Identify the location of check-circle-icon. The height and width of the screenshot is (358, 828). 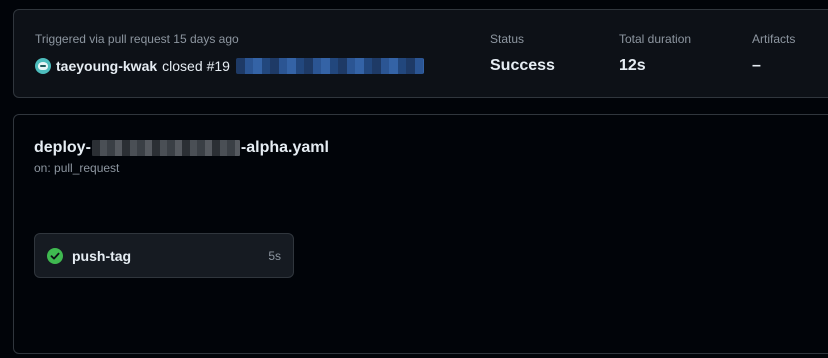
(55, 255).